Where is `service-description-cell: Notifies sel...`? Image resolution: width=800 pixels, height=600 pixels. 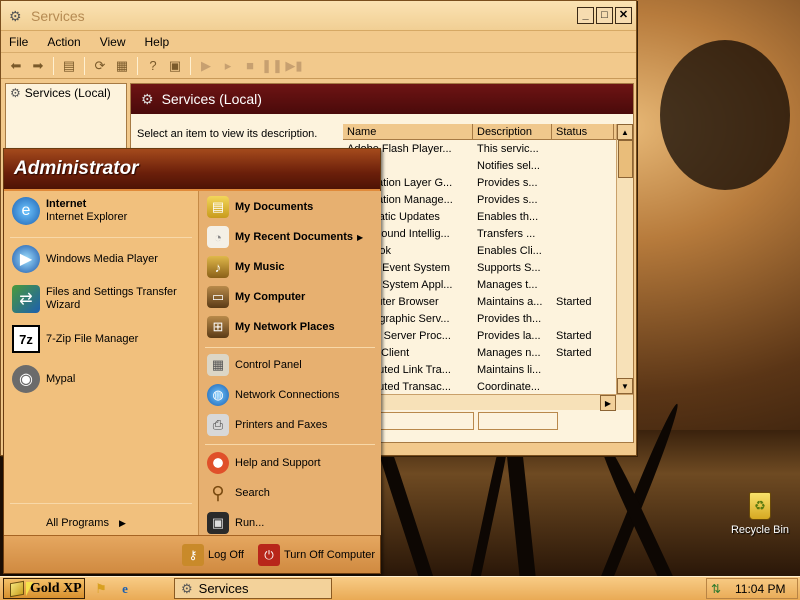 service-description-cell: Notifies sel... is located at coordinates (508, 165).